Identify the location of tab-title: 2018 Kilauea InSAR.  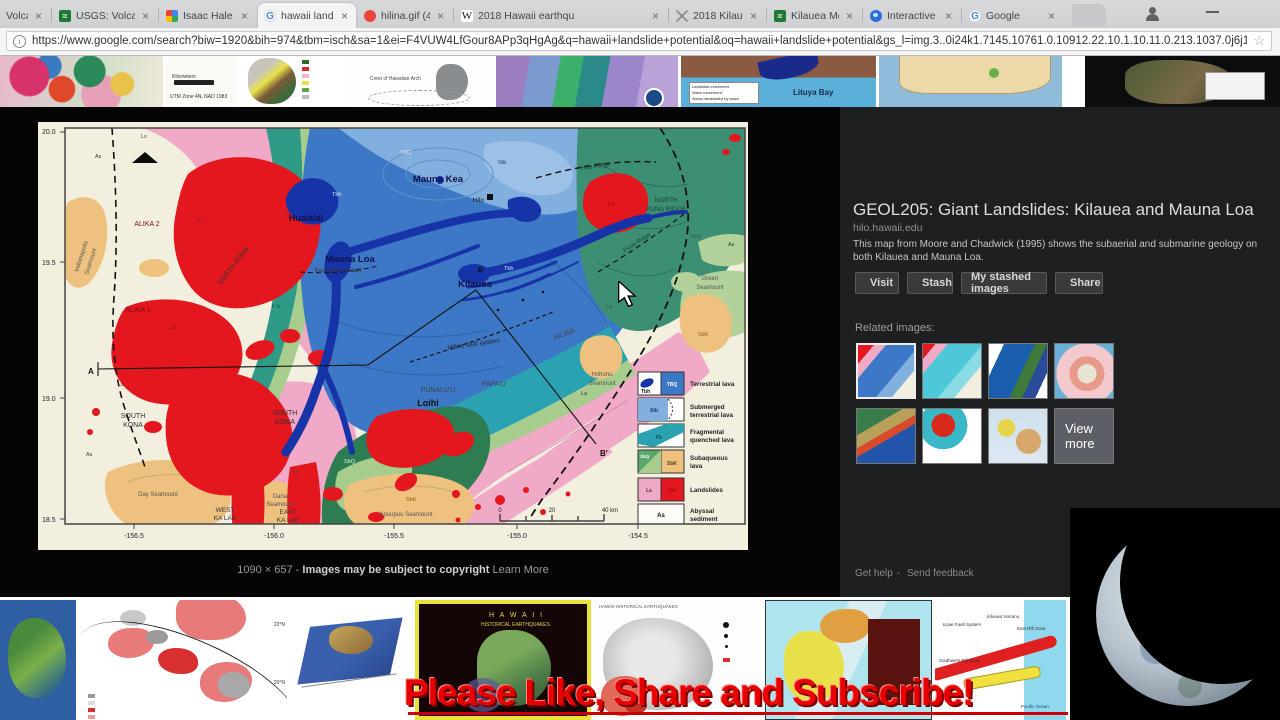
(718, 15).